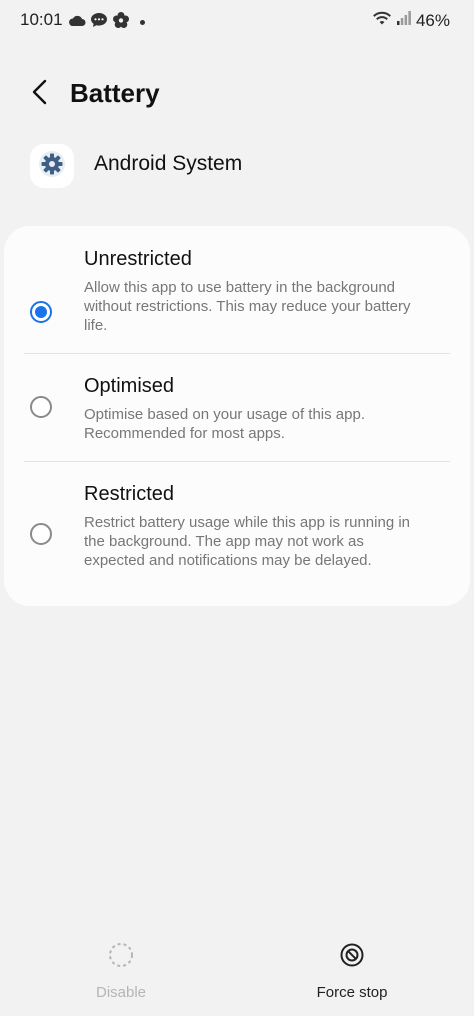  What do you see at coordinates (382, 20) in the screenshot?
I see `wifi-icon` at bounding box center [382, 20].